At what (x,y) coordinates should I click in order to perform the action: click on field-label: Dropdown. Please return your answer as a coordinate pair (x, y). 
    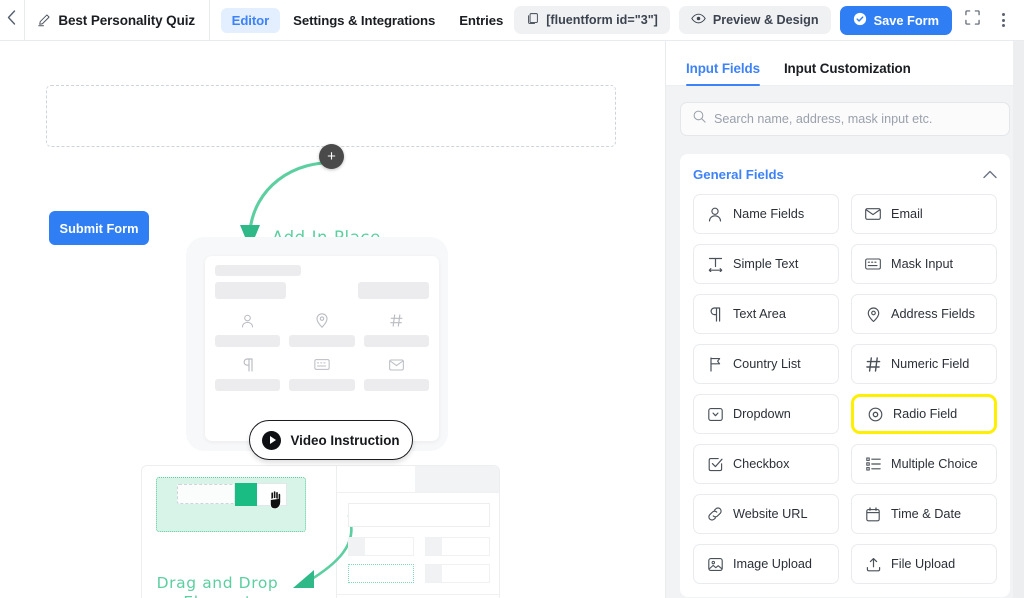
    Looking at the image, I should click on (762, 414).